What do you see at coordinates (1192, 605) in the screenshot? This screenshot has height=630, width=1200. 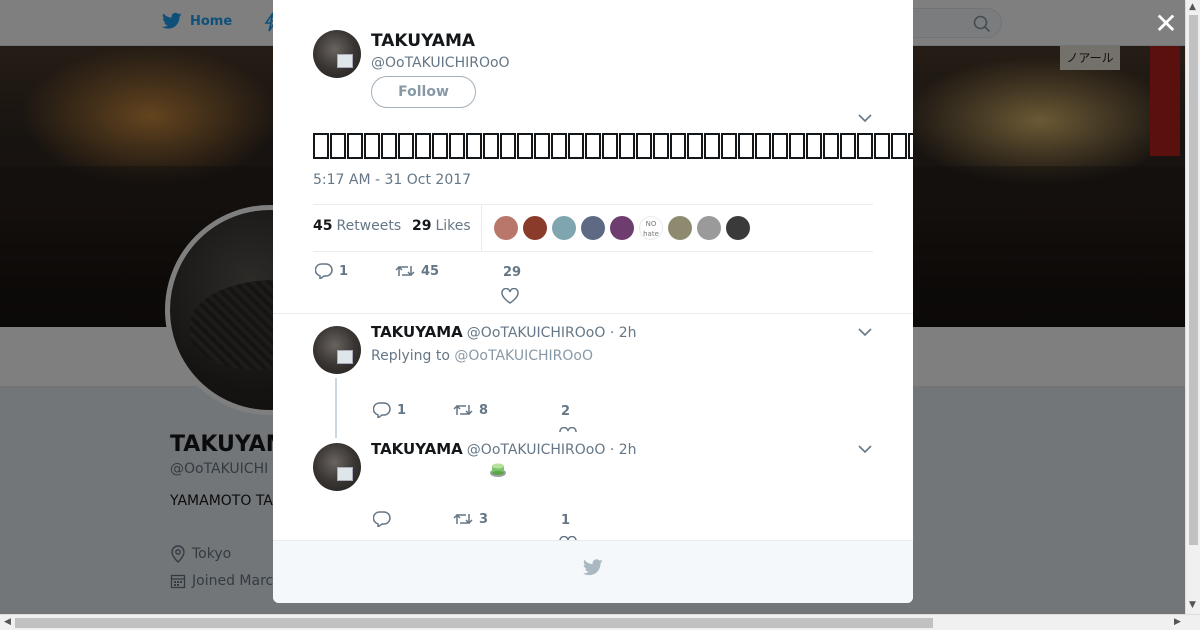 I see `scroll-down-arrow-icon: ▼` at bounding box center [1192, 605].